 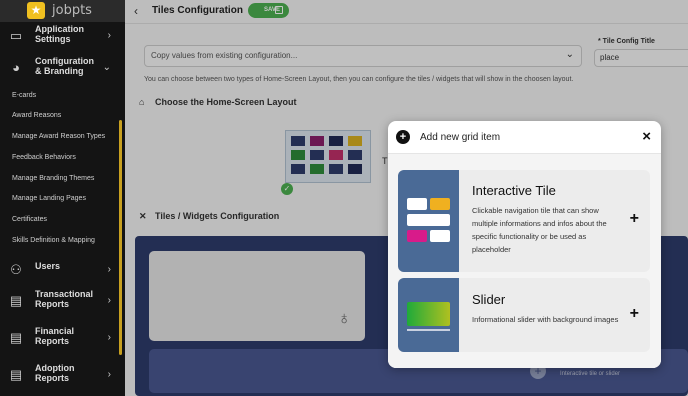 What do you see at coordinates (64, 66) in the screenshot?
I see `sidebar-item-label: Configuration & Branding` at bounding box center [64, 66].